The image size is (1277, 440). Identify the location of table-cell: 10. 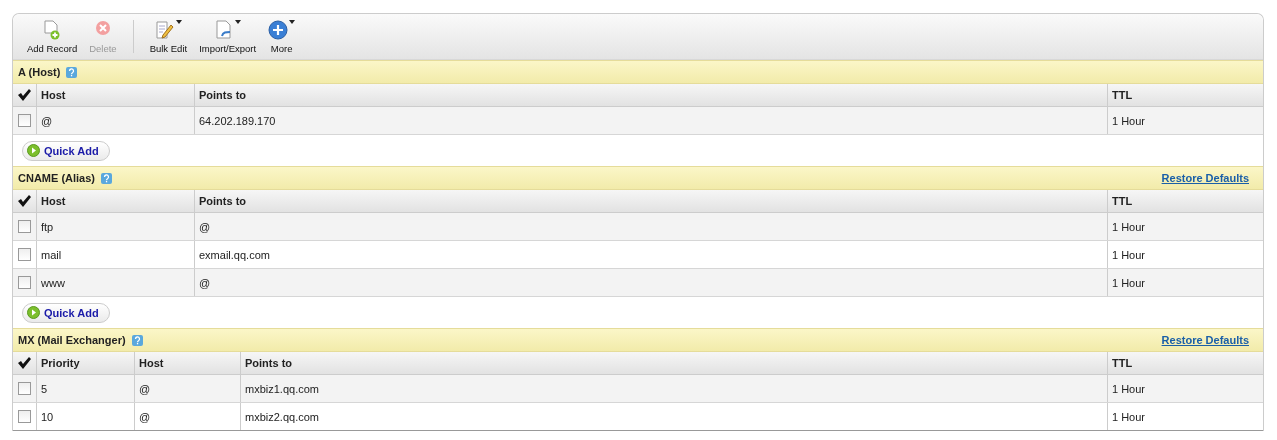
(86, 416).